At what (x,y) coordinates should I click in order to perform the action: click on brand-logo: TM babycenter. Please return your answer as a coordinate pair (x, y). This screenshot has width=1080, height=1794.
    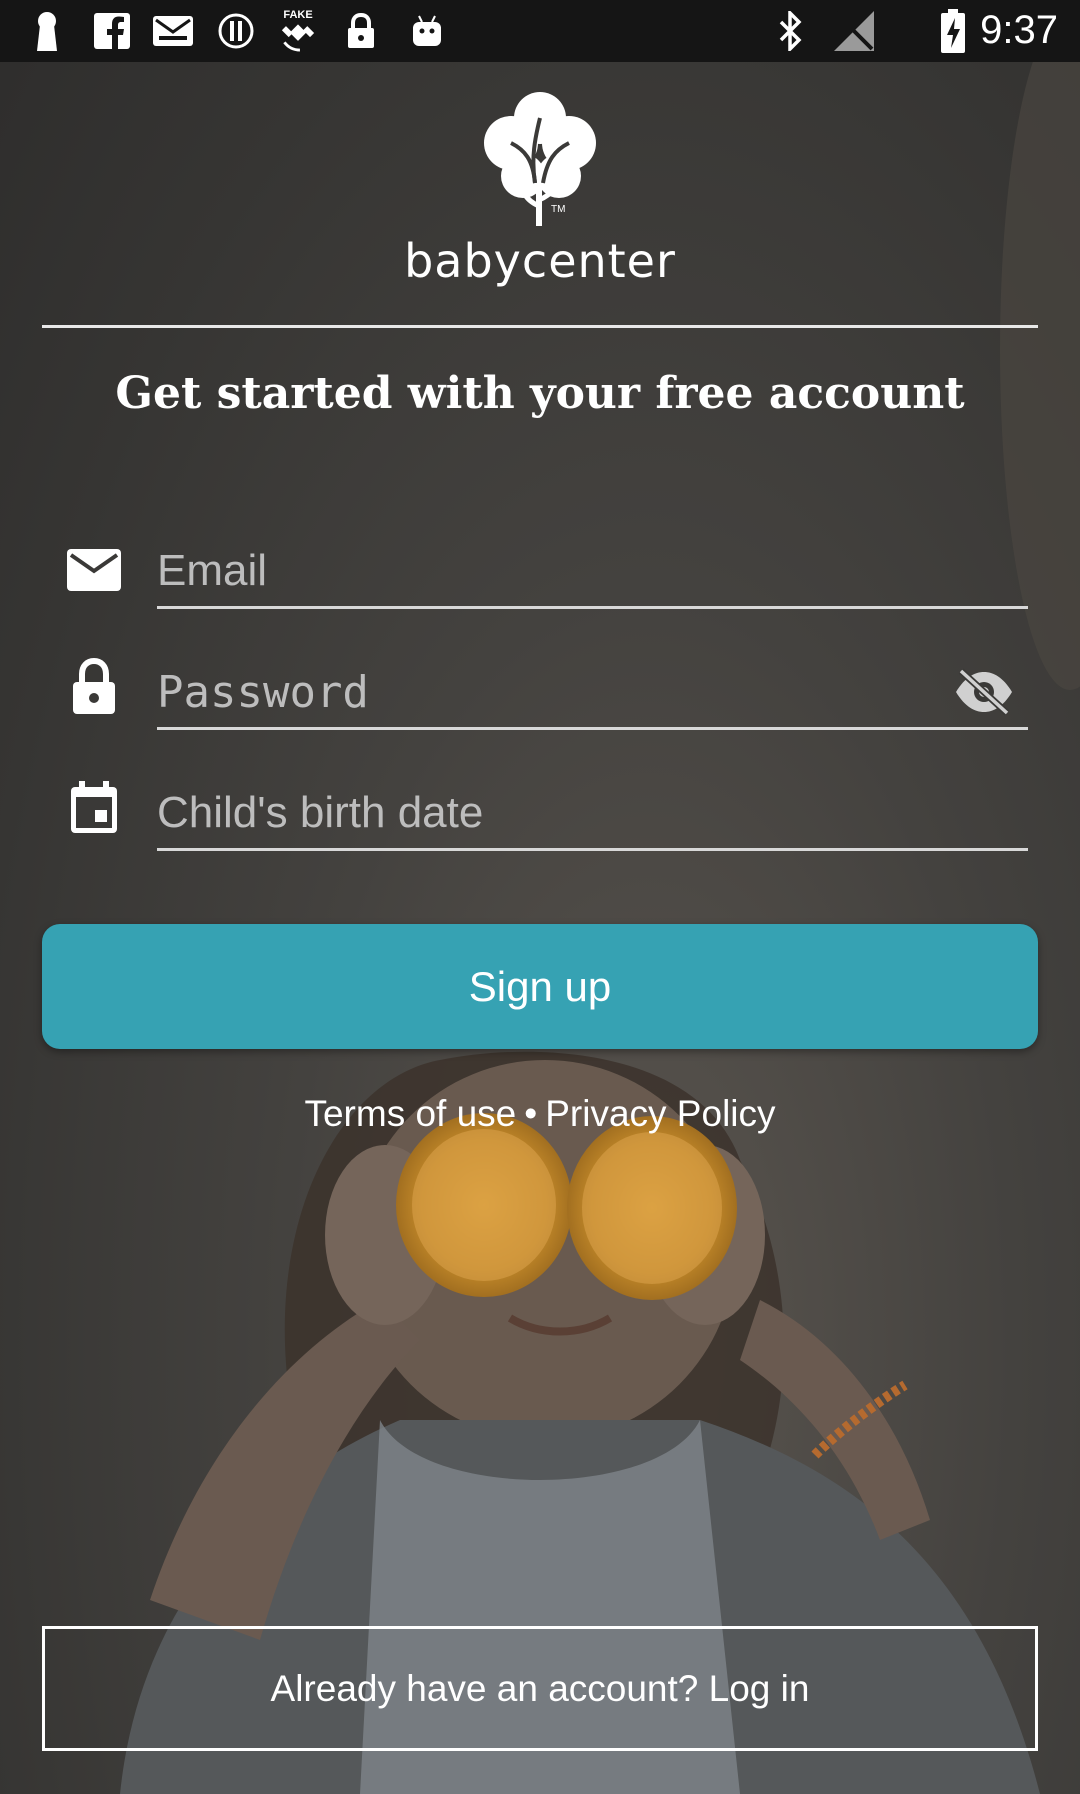
    Looking at the image, I should click on (540, 188).